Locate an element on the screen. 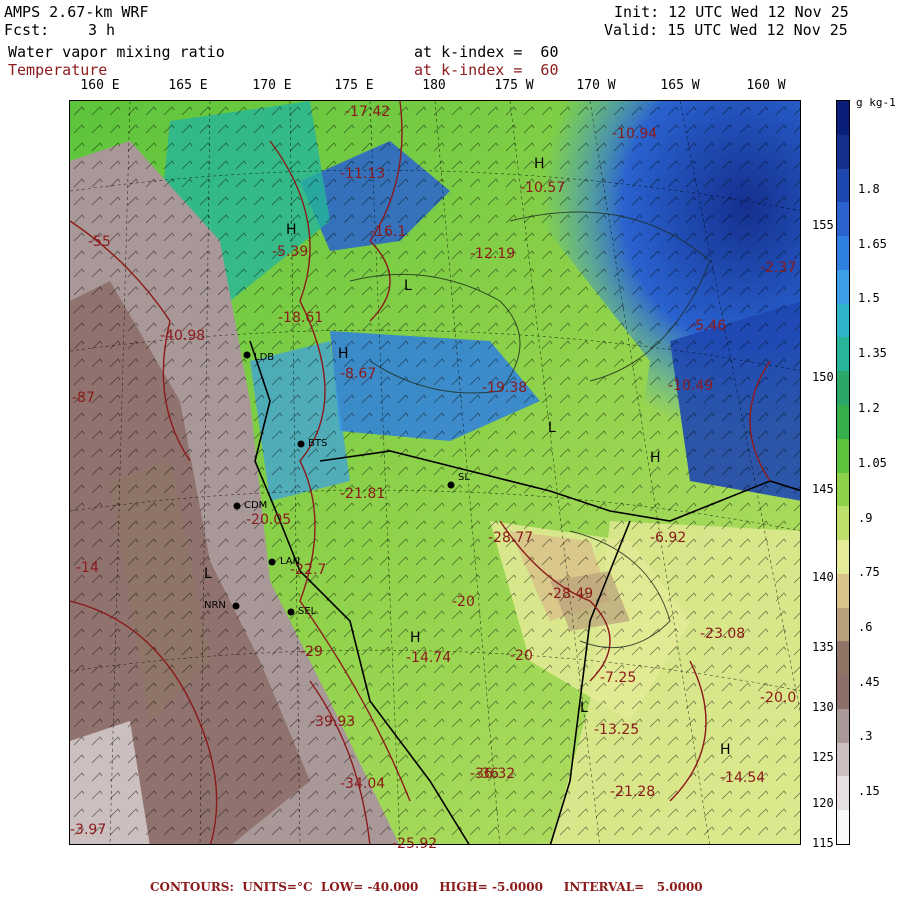 The width and height of the screenshot is (900, 900). contour-label: -39.93 is located at coordinates (333, 722).